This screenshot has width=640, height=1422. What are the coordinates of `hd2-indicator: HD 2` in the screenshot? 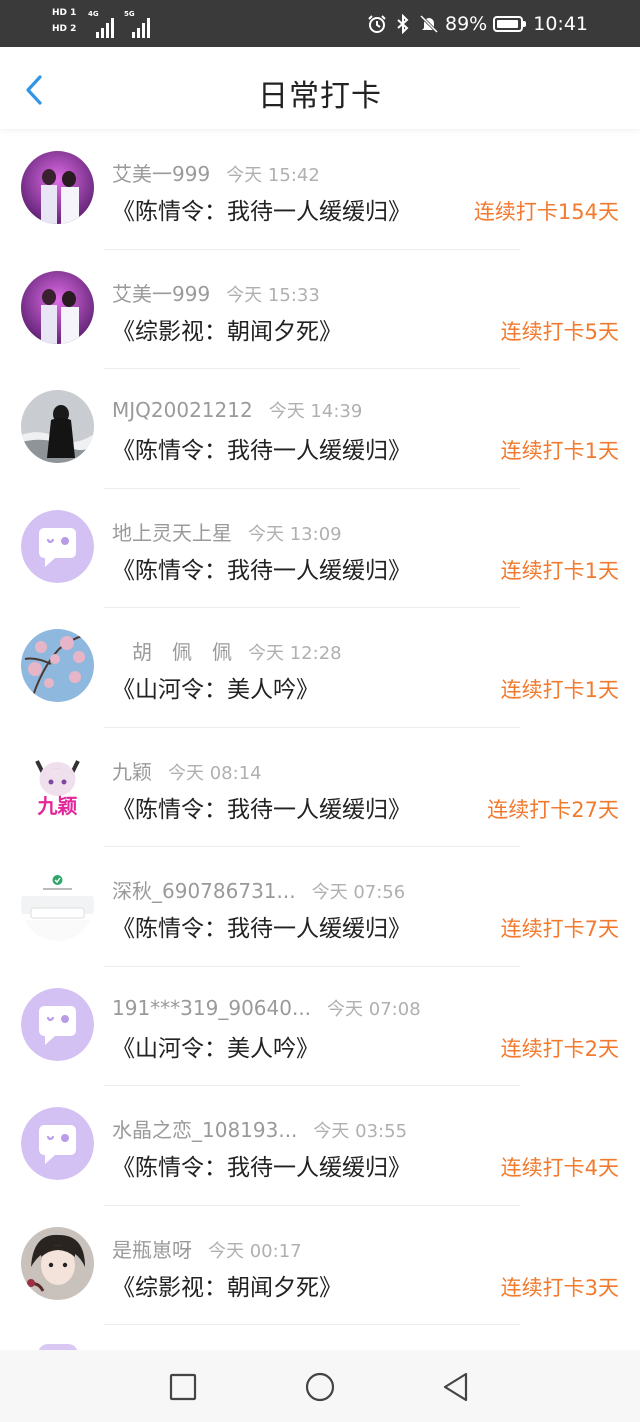 It's located at (64, 29).